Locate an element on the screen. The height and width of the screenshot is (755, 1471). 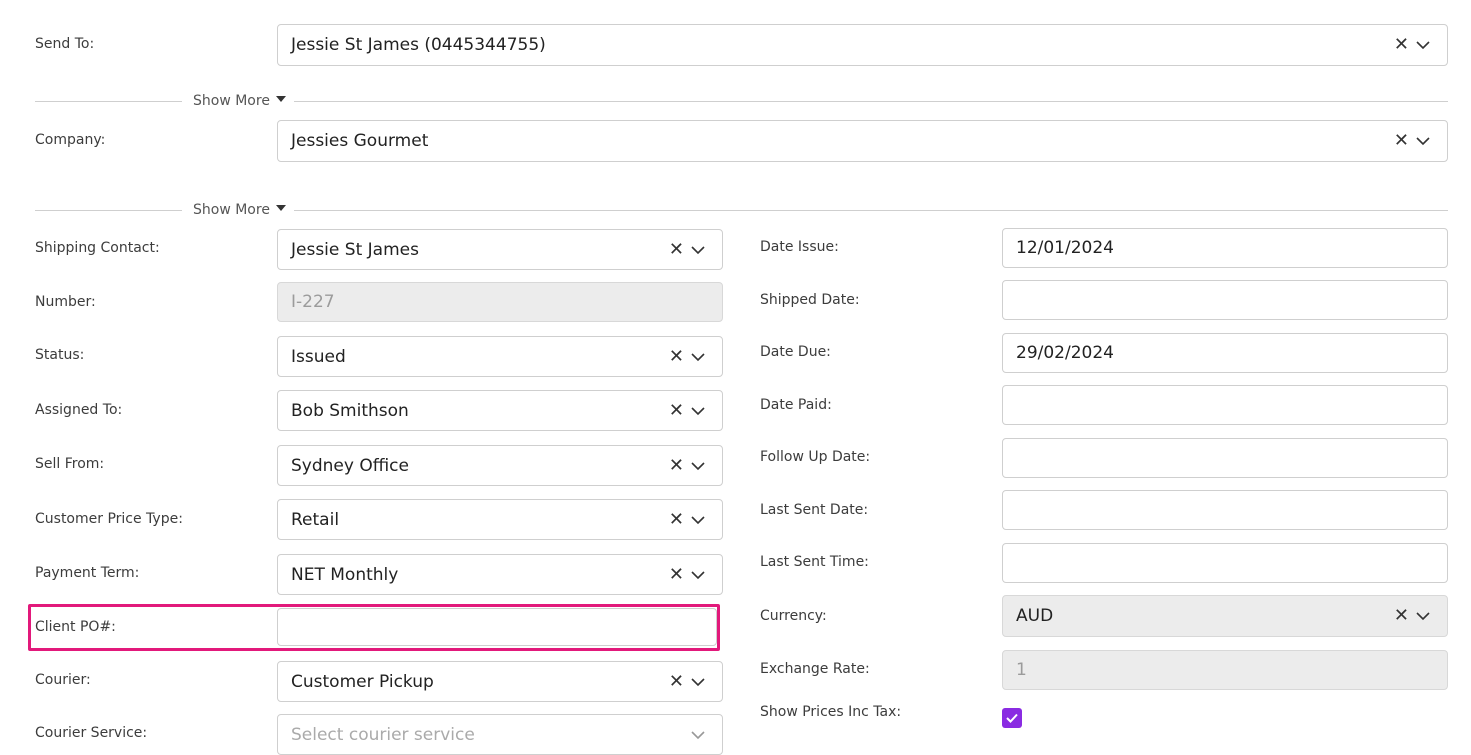
sell-from-select: Sydney Office ✕ is located at coordinates (500, 465).